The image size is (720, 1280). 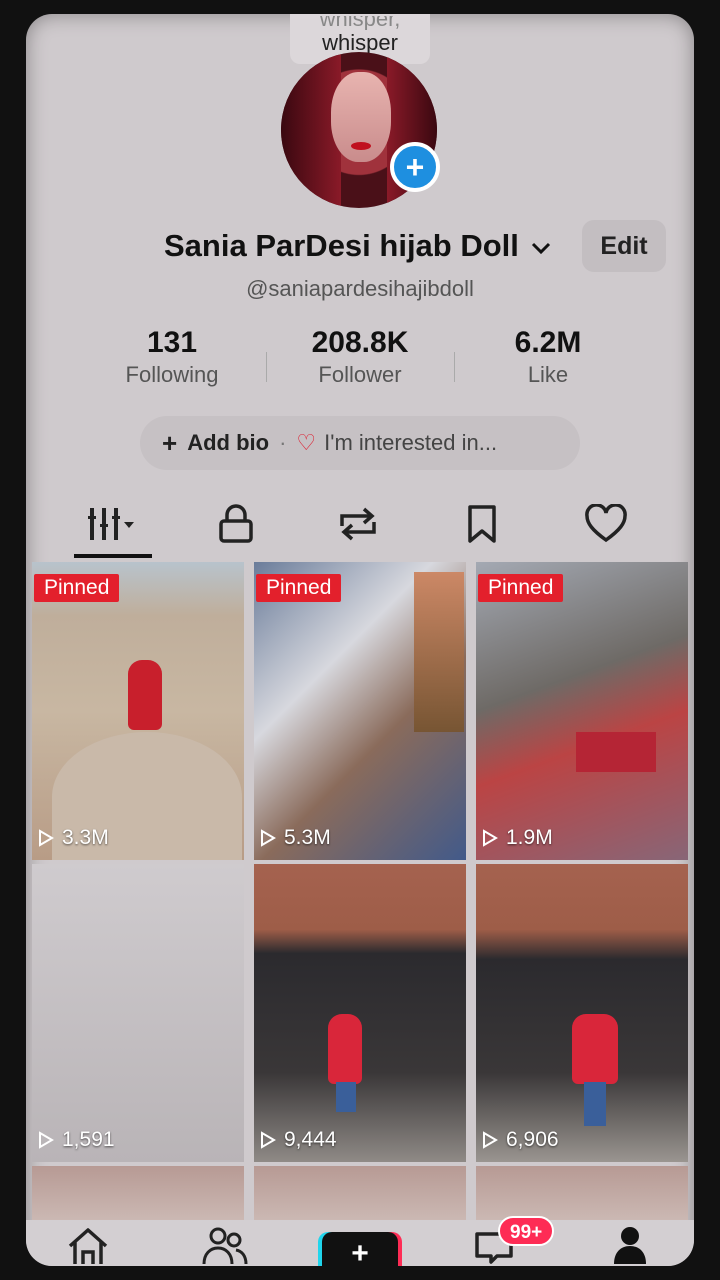 I want to click on tooltip-line-1: whisper,, so click(x=360, y=23).